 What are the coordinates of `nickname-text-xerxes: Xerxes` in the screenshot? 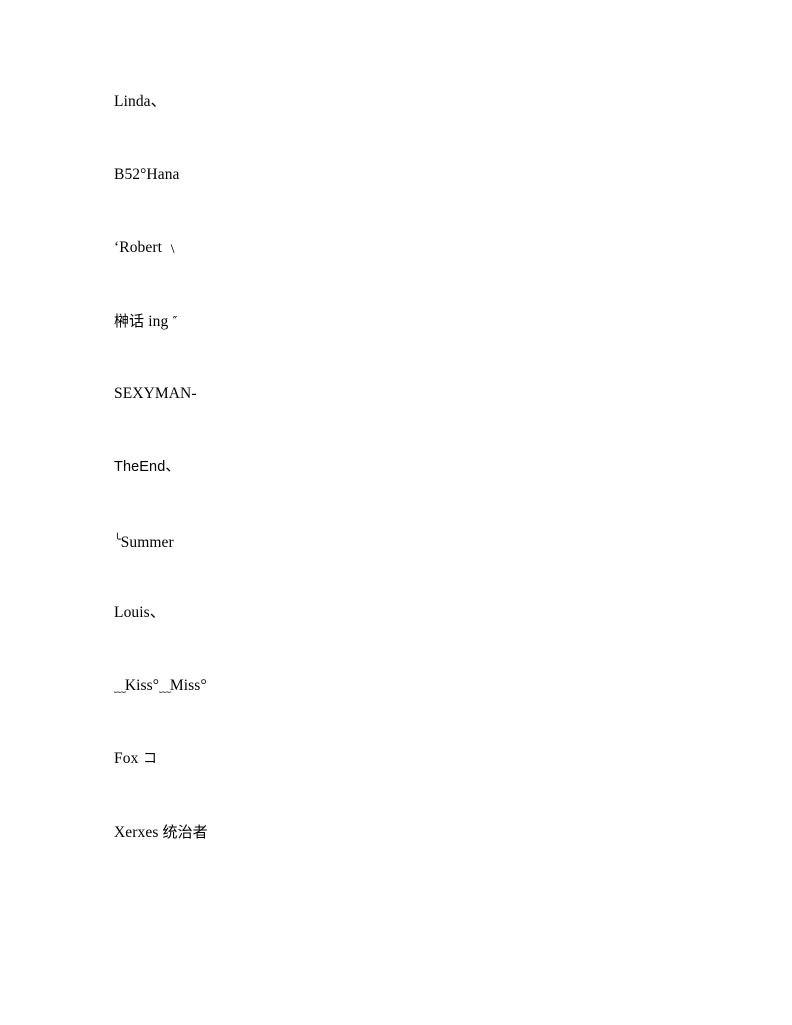 It's located at (136, 832).